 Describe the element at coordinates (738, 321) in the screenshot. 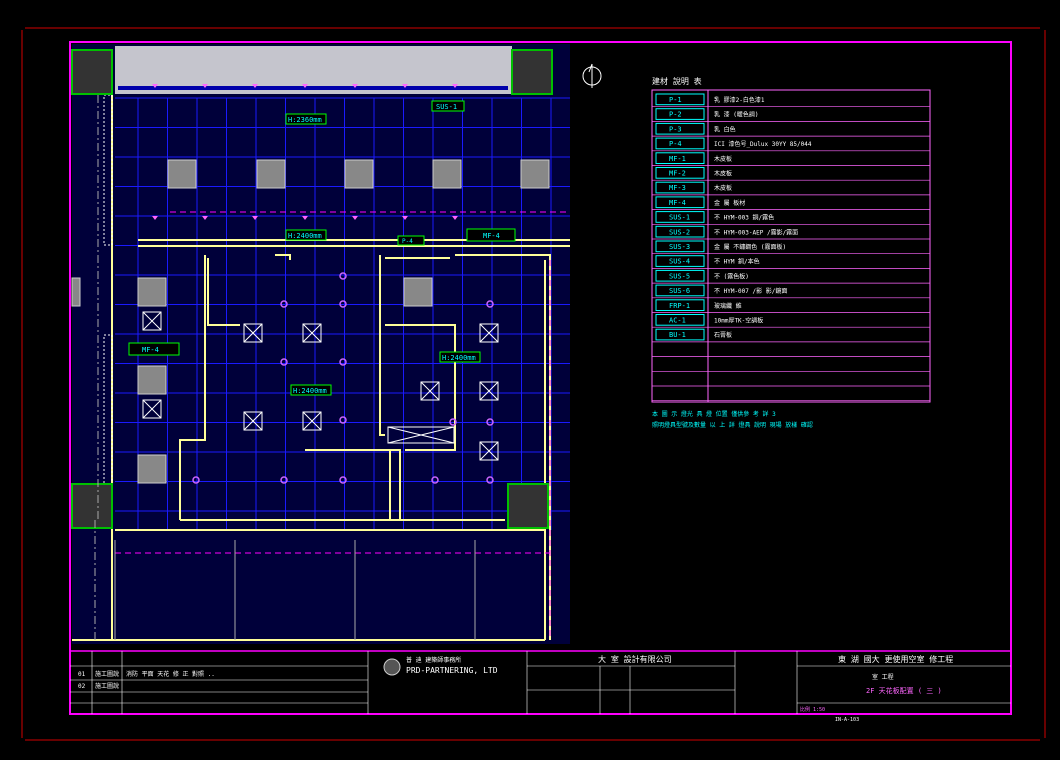

I see `legend-description: 10mm厚TK-空調板` at that location.